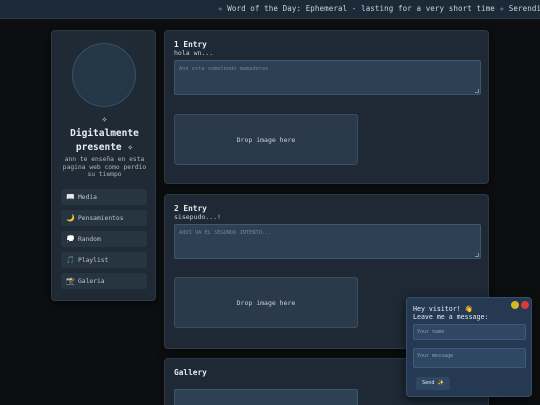 The height and width of the screenshot is (405, 540). What do you see at coordinates (104, 239) in the screenshot?
I see `nav-item-random: 💭 Random` at bounding box center [104, 239].